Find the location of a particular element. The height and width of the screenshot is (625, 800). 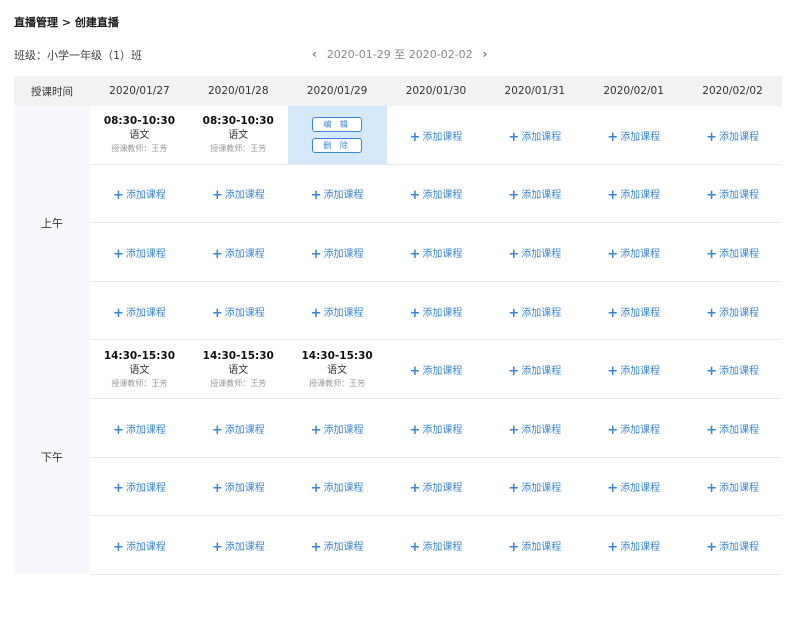

date-header: 2020/01/27 is located at coordinates (139, 91).